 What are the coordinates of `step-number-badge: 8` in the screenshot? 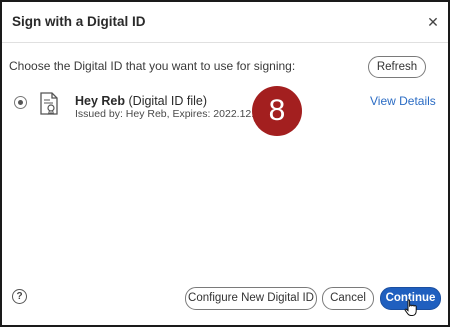 It's located at (277, 111).